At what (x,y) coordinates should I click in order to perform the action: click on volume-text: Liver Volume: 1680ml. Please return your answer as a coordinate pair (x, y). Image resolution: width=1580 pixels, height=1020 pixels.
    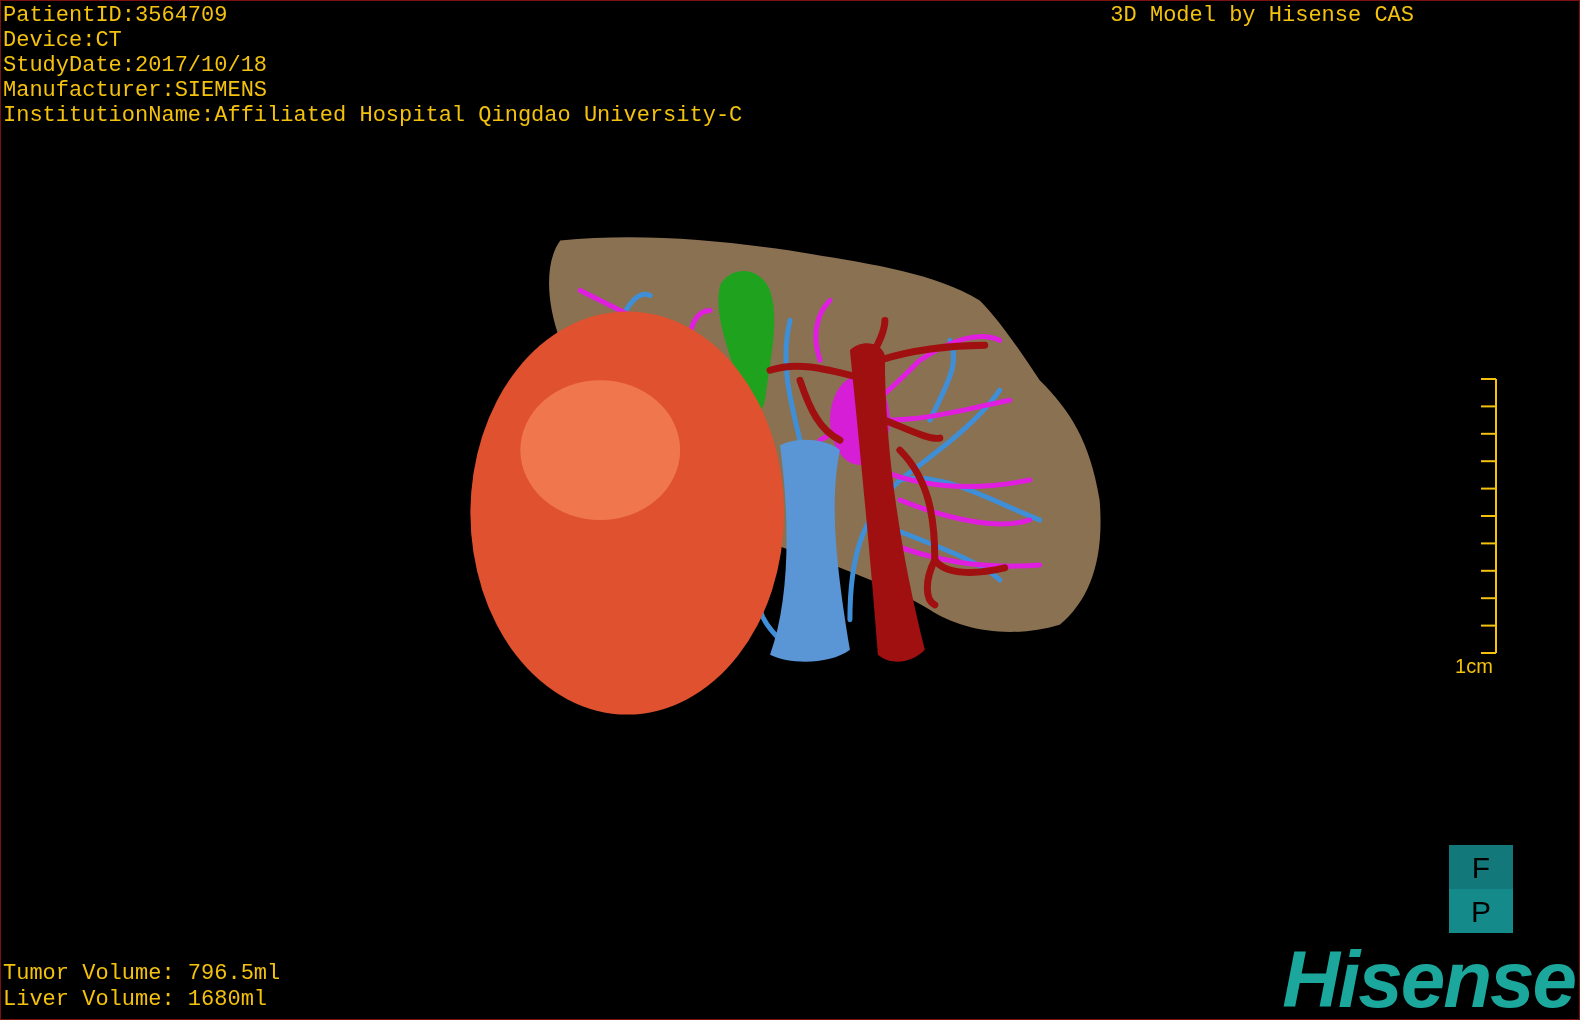
    Looking at the image, I should click on (136, 1000).